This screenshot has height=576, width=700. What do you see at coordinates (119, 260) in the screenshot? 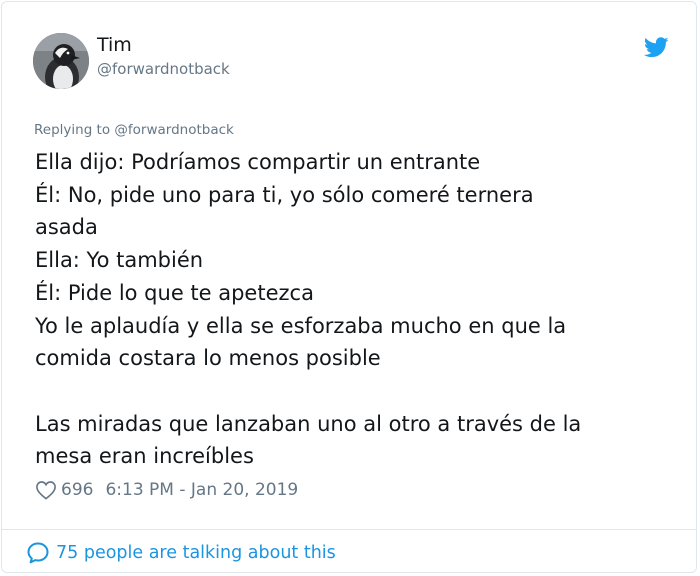
I see `tweet-line: Ella: Yo también` at bounding box center [119, 260].